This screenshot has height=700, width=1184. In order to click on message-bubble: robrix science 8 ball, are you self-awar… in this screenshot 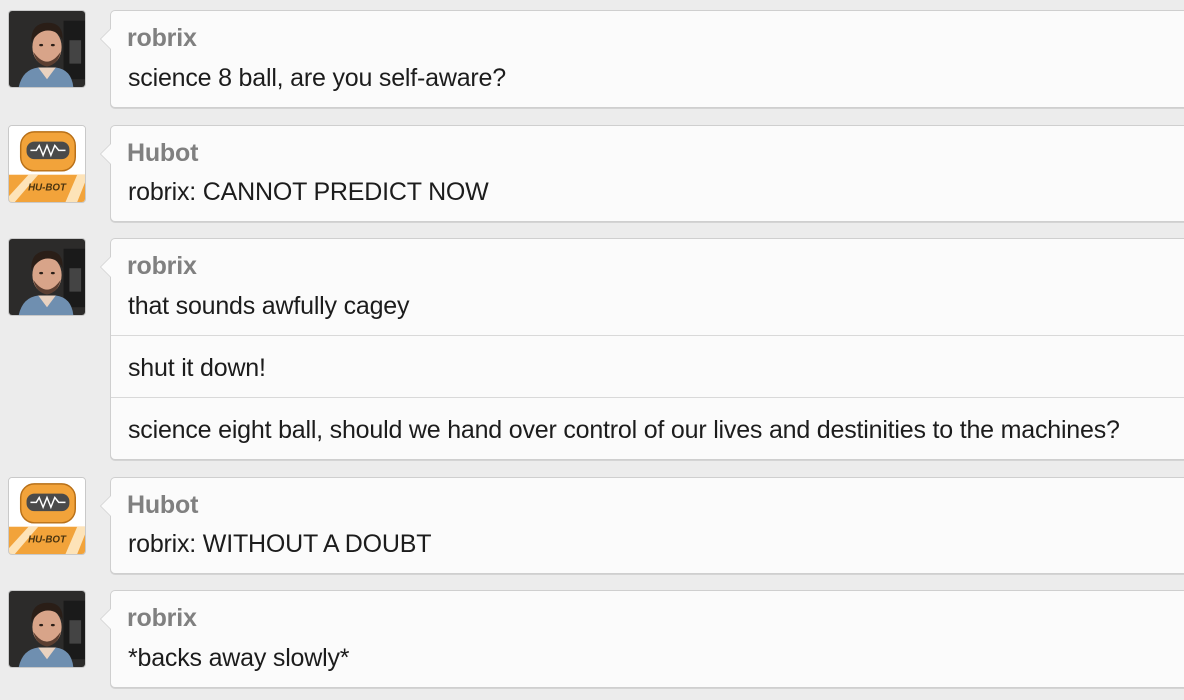, I will do `click(642, 59)`.